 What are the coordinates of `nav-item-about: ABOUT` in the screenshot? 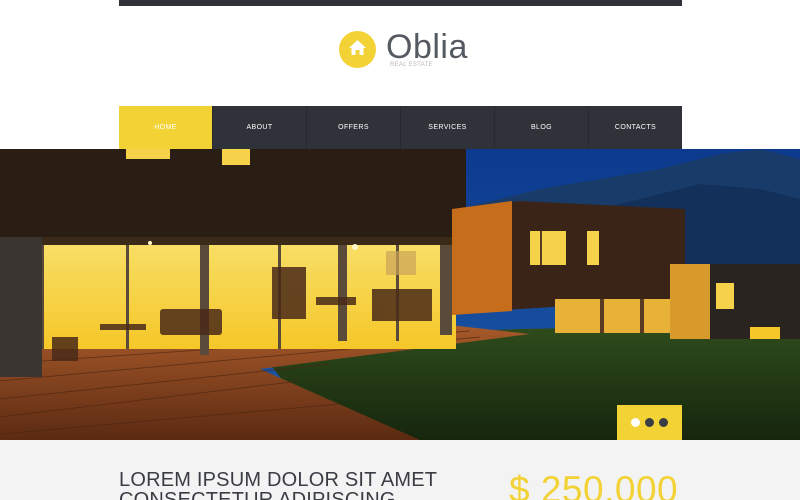 It's located at (259, 127).